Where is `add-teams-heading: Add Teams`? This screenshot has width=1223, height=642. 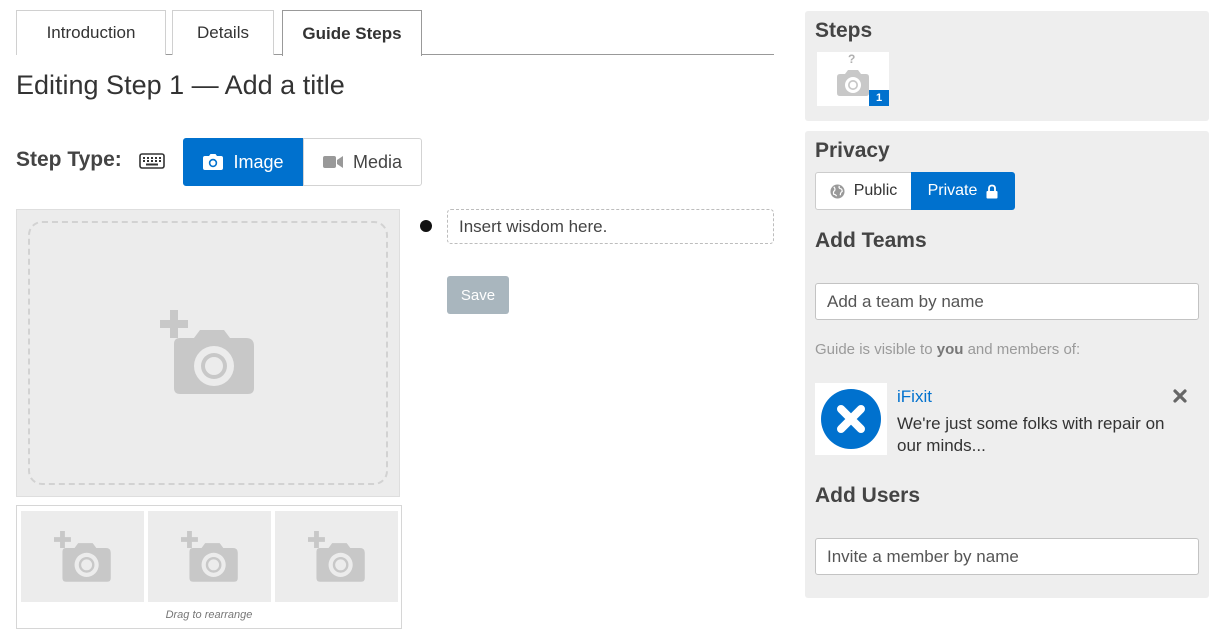
add-teams-heading: Add Teams is located at coordinates (871, 240).